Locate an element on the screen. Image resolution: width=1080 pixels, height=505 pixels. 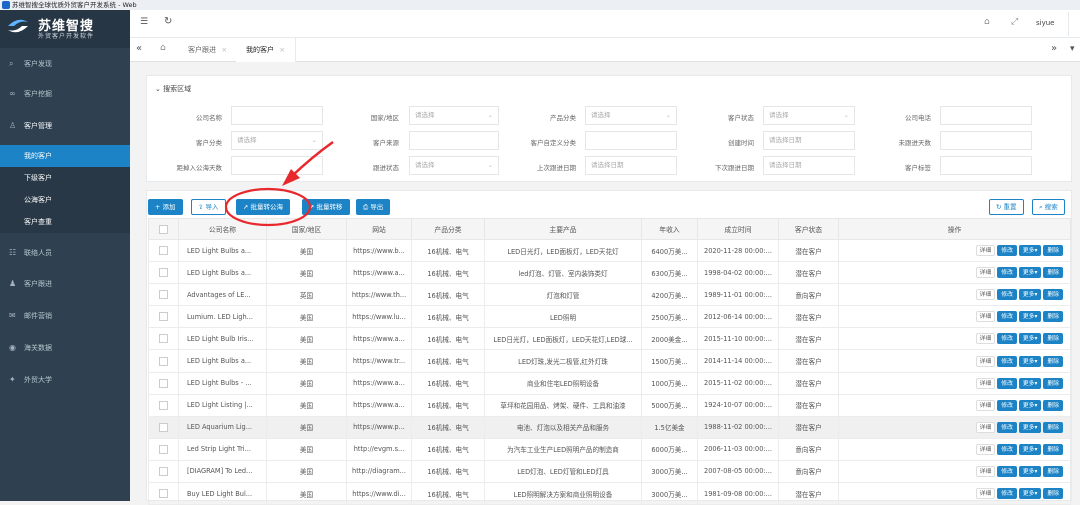
sidebar-subitem-sub-customers: 下级客户 is located at coordinates (65, 178).